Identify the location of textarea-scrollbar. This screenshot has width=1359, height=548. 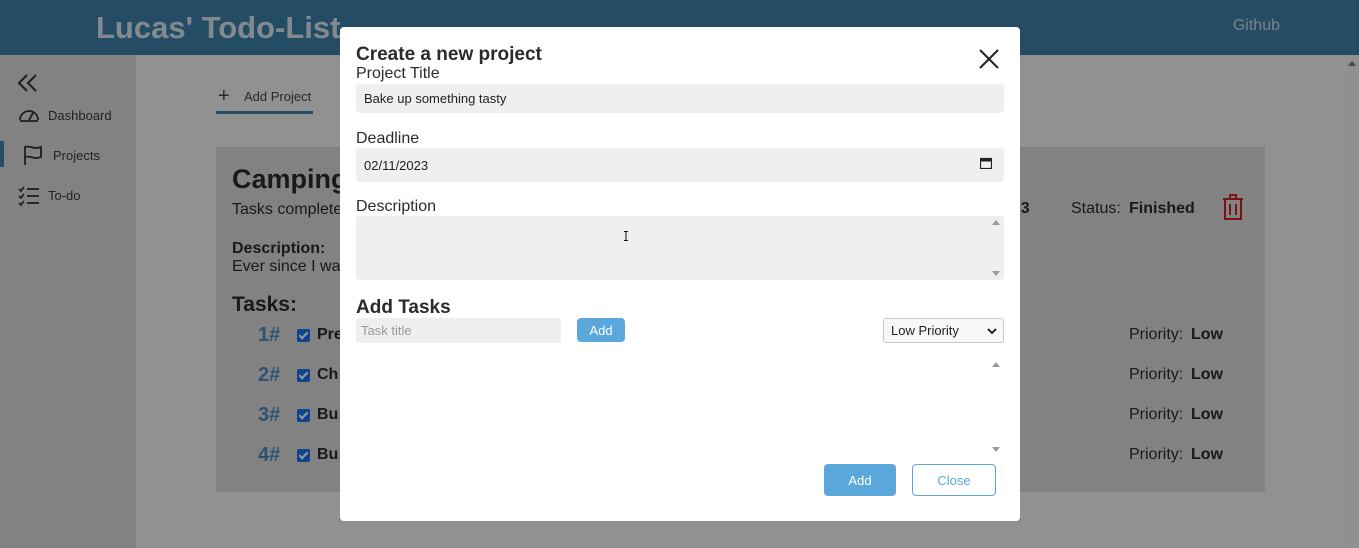
(996, 248).